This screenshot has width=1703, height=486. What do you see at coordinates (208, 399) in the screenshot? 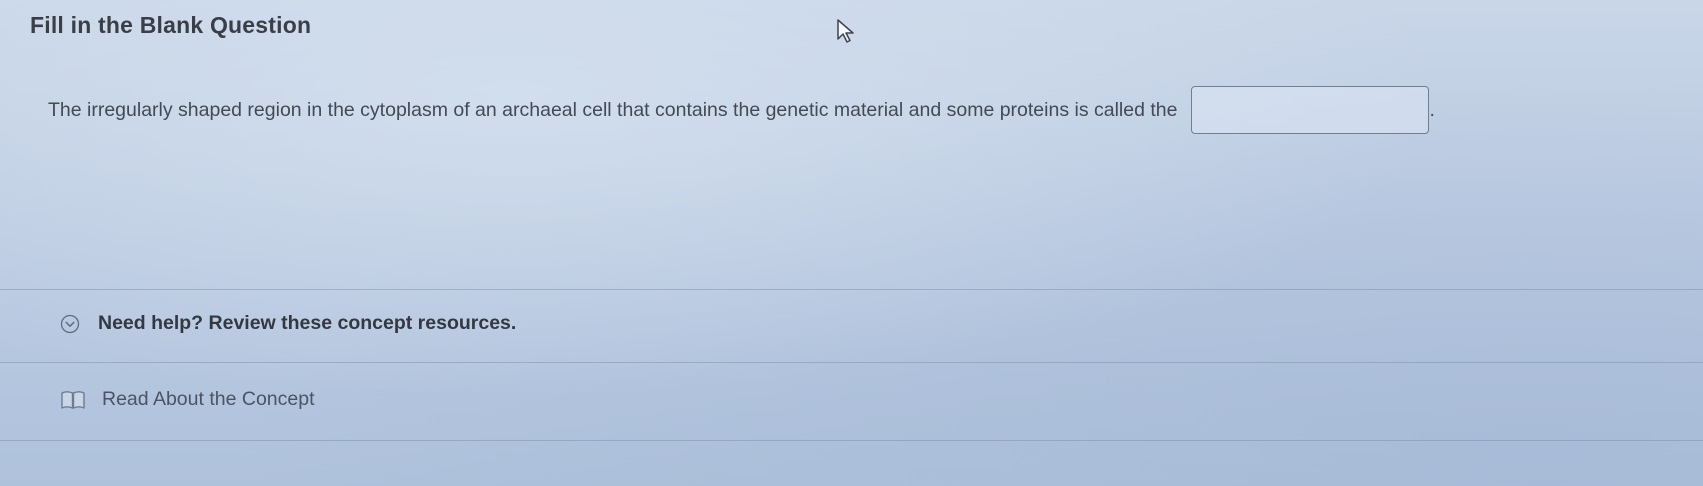
I see `resource-label: Read About the Concept` at bounding box center [208, 399].